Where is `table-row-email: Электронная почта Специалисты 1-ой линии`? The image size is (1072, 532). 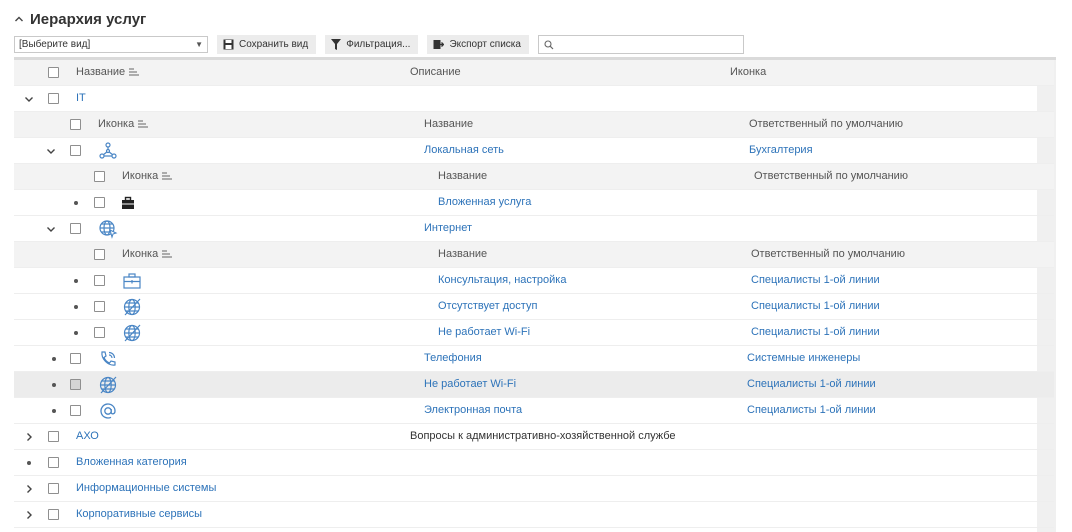 table-row-email: Электронная почта Специалисты 1-ой линии is located at coordinates (534, 411).